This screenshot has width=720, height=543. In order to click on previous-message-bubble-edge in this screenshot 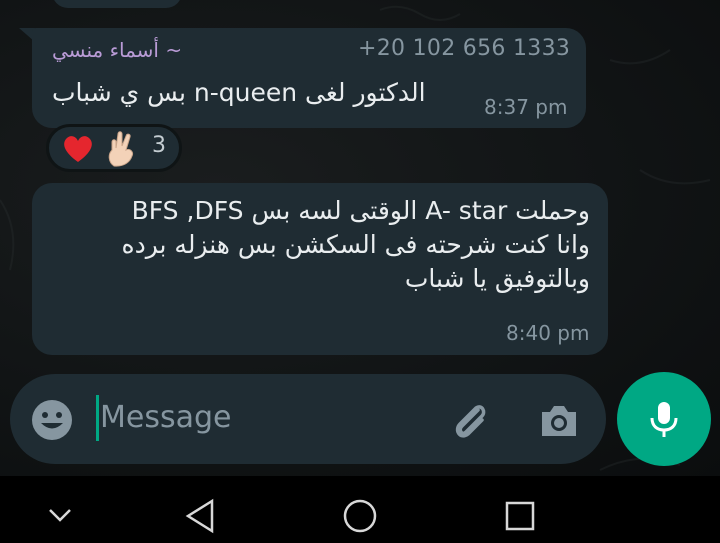, I will do `click(117, 4)`.